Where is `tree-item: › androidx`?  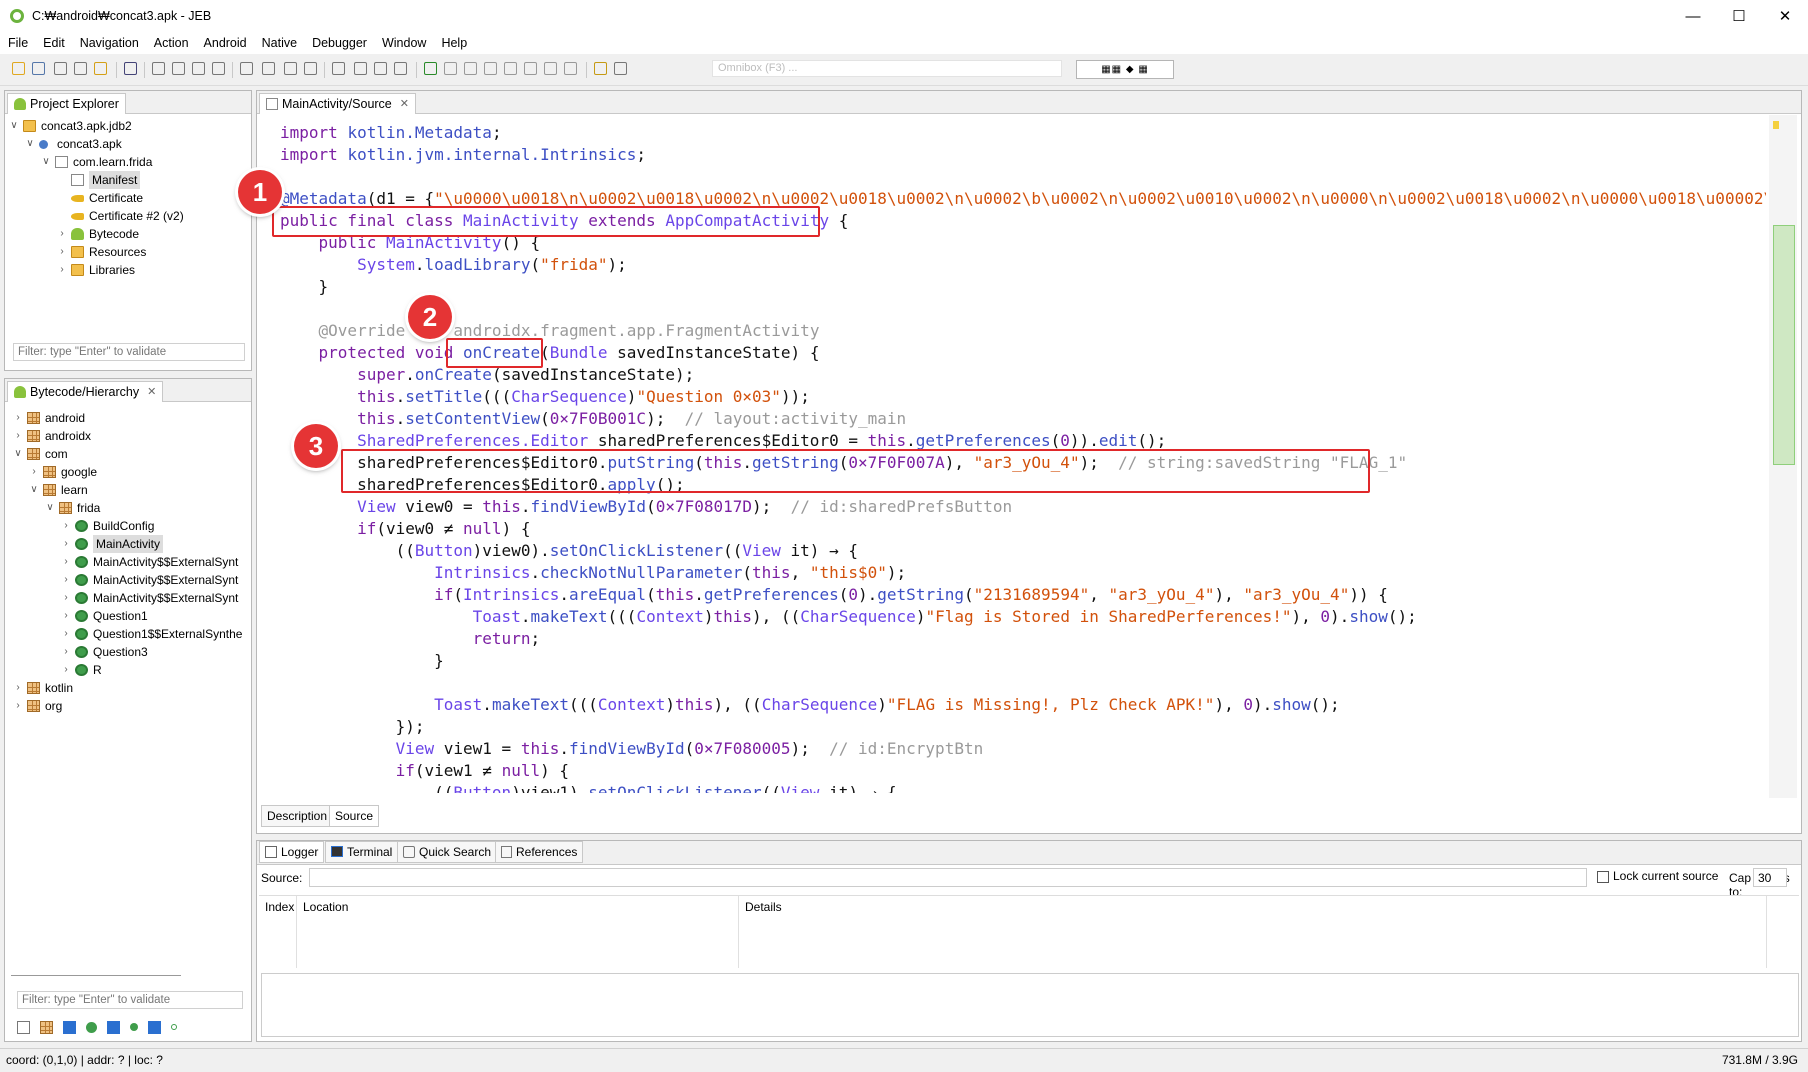 tree-item: › androidx is located at coordinates (128, 436).